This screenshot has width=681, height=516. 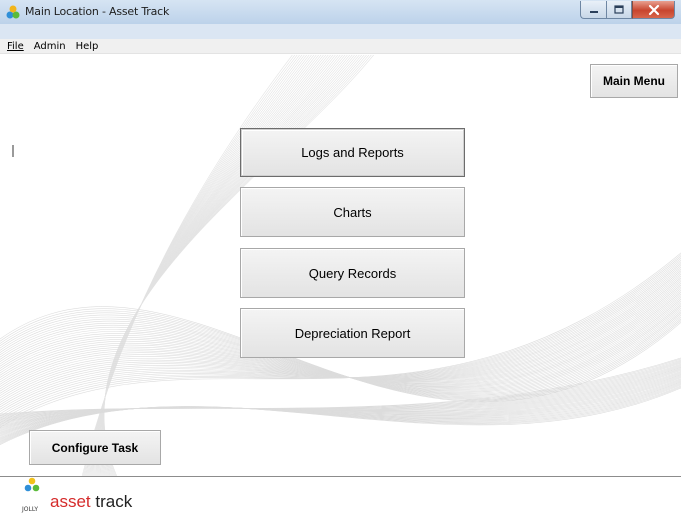 I want to click on minimize-button, so click(x=593, y=10).